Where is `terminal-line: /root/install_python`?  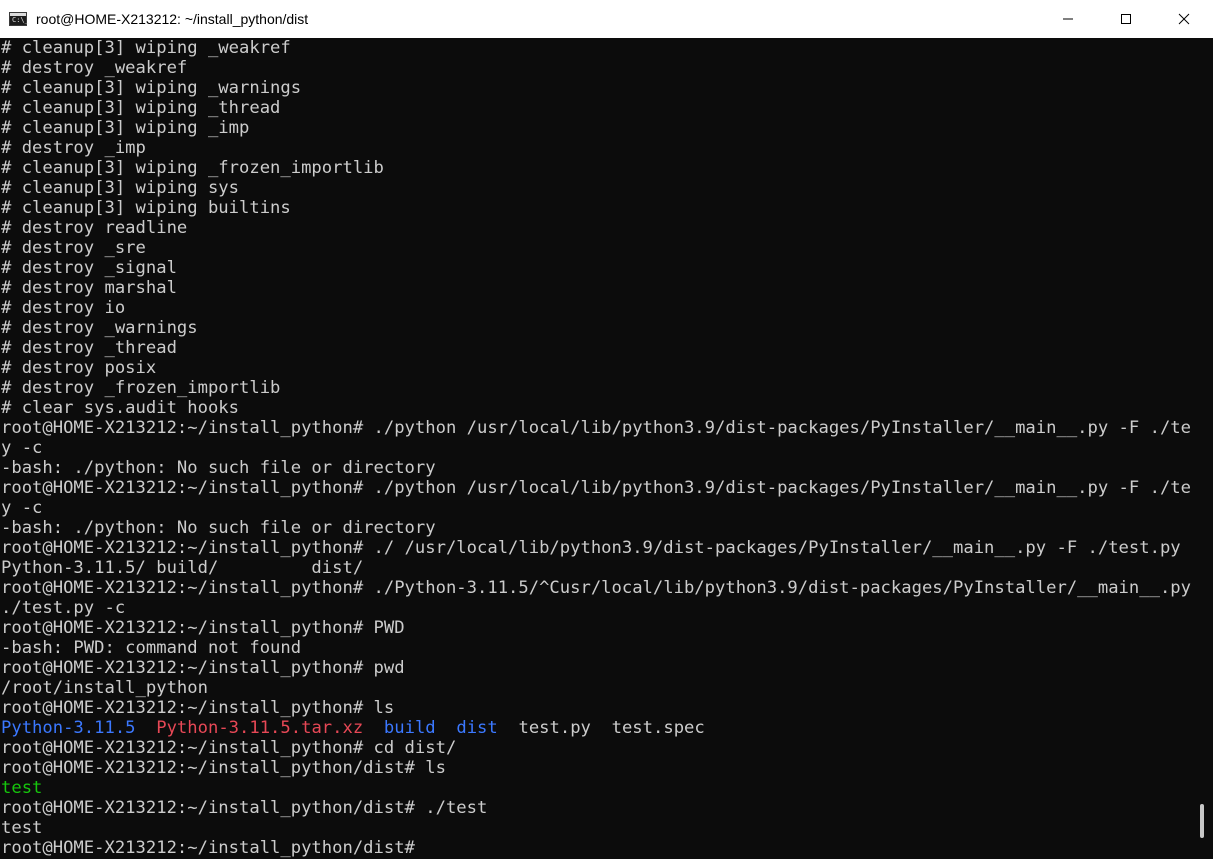 terminal-line: /root/install_python is located at coordinates (104, 688).